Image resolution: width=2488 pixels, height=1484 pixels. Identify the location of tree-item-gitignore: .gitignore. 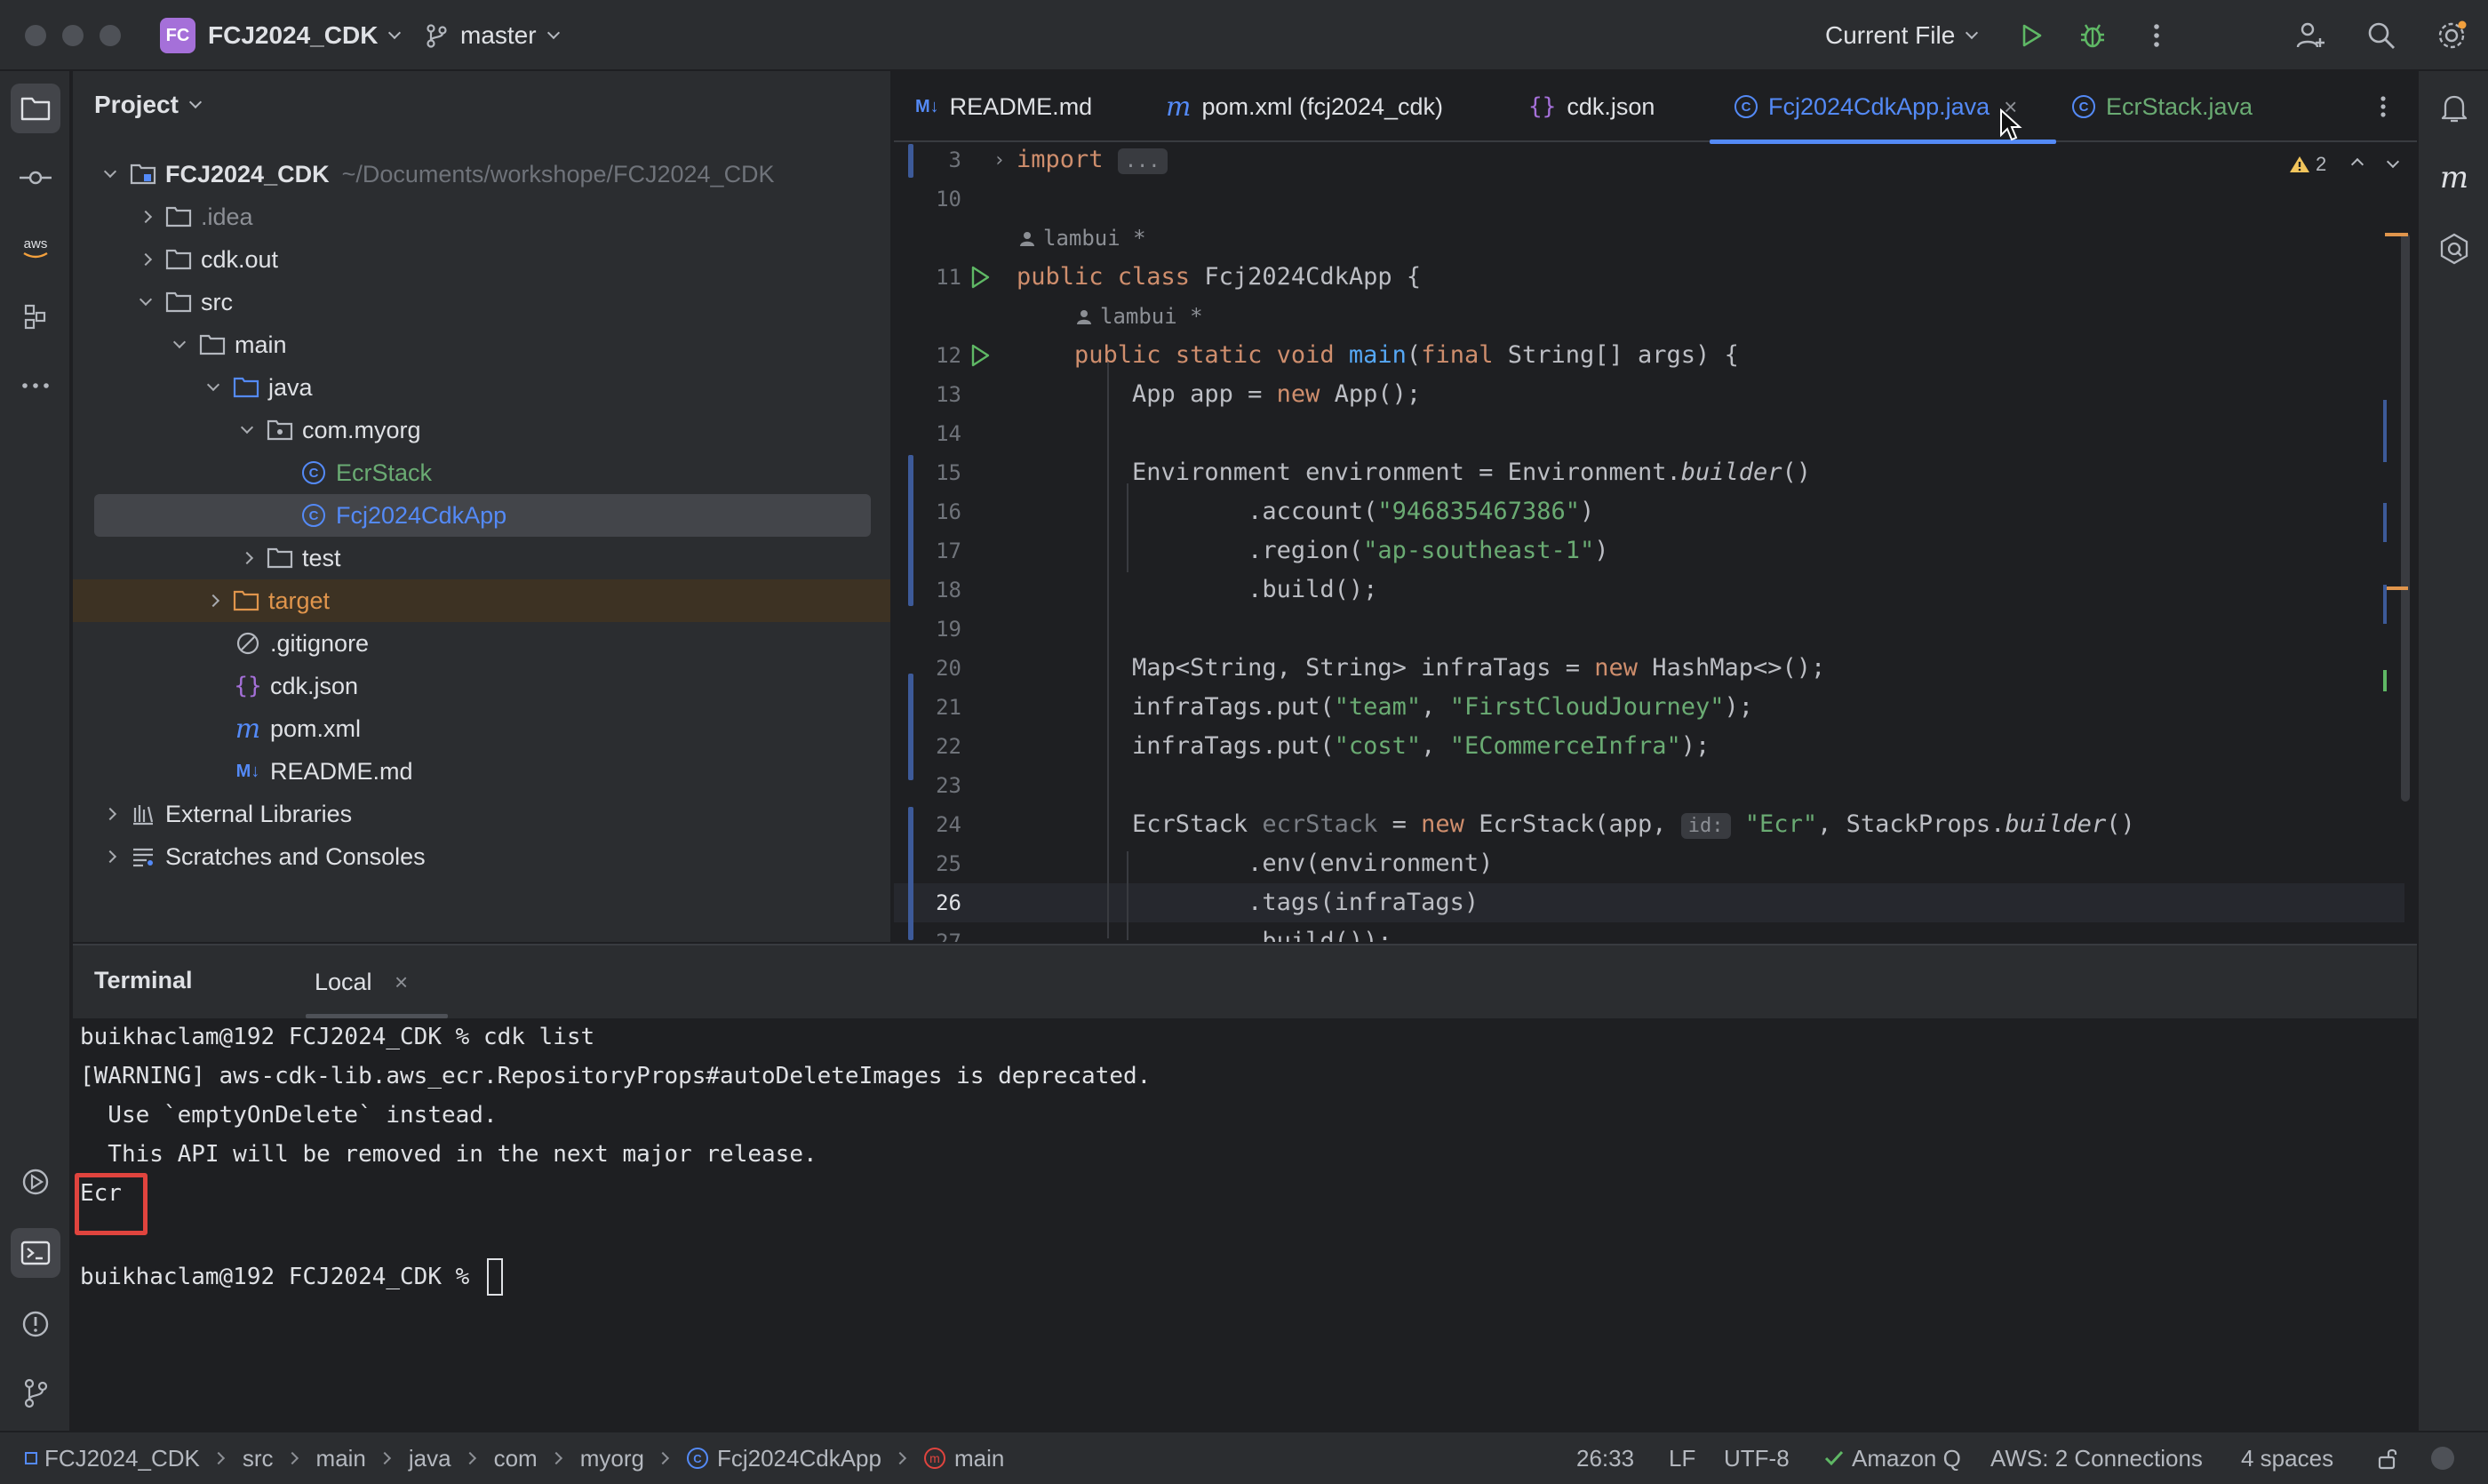
(481, 643).